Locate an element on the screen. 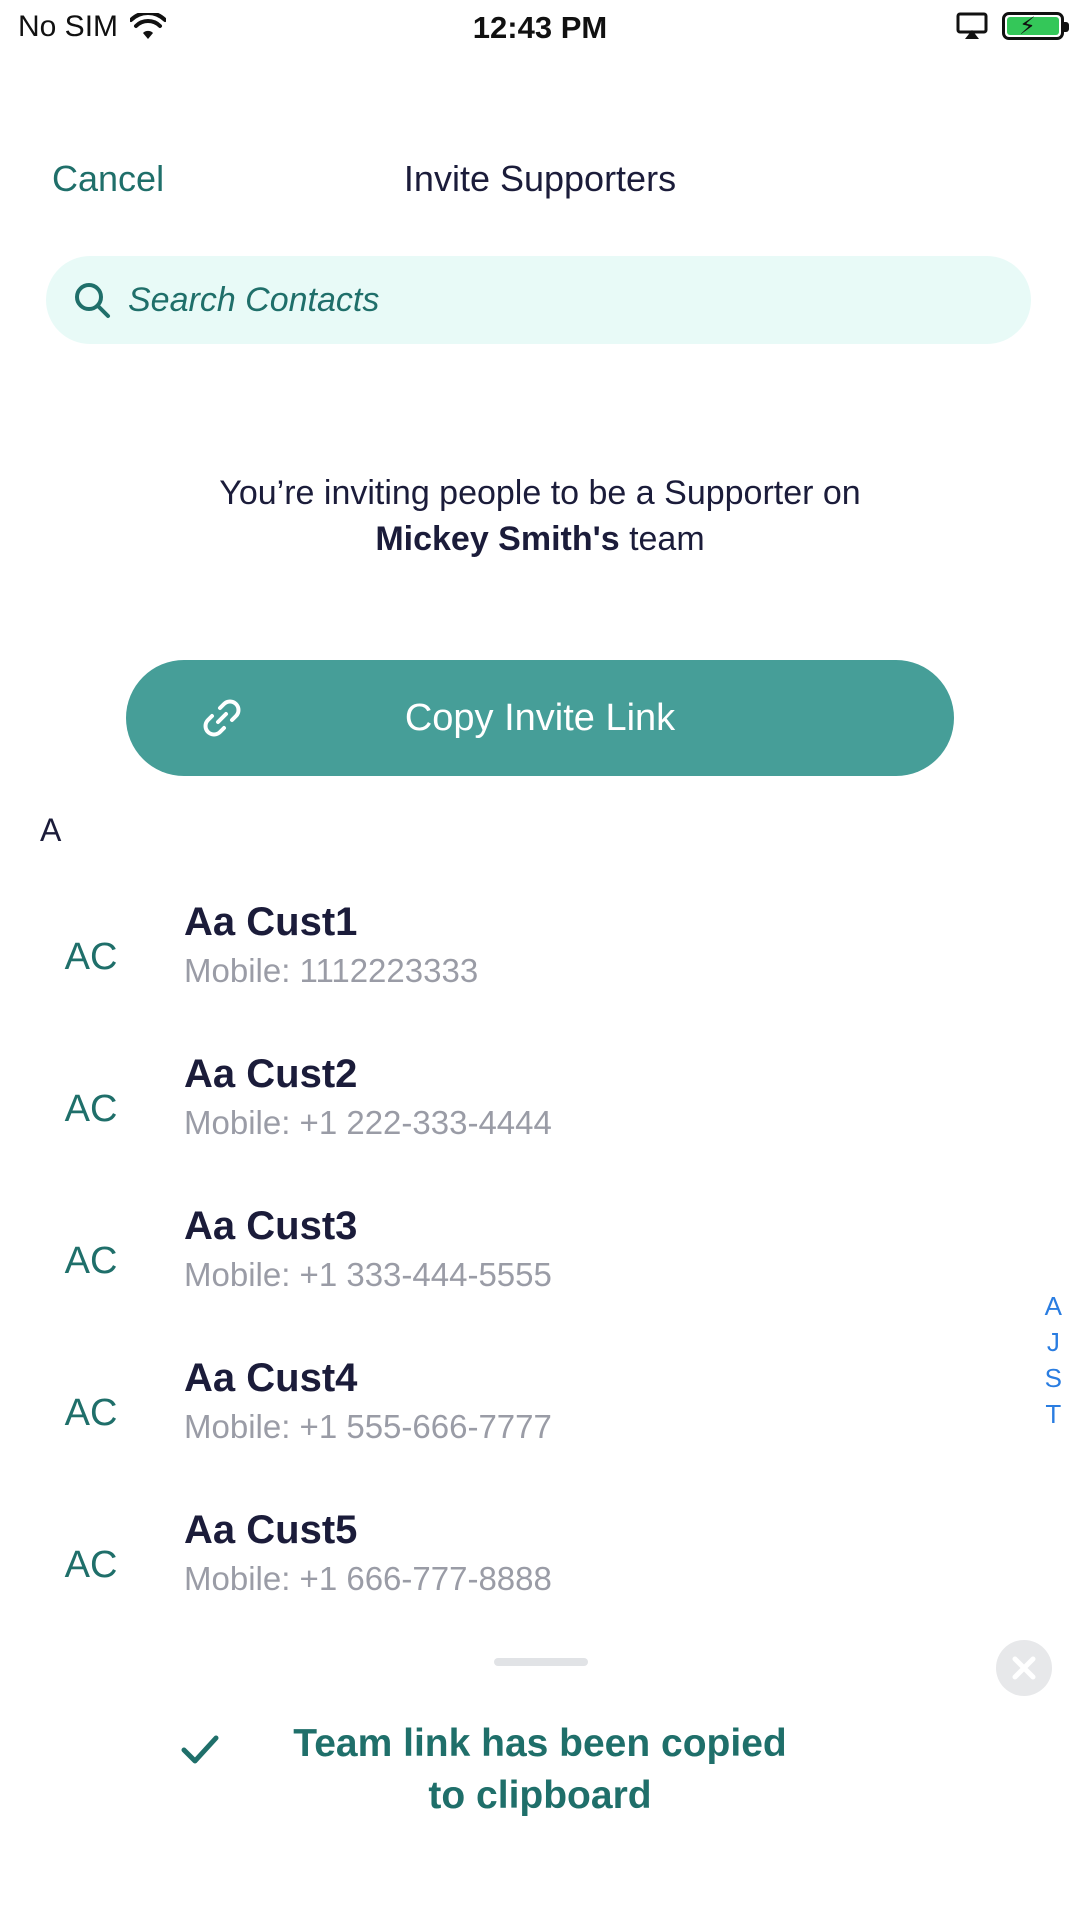 Image resolution: width=1080 pixels, height=1920 pixels. toast-line1: Team link has been copied is located at coordinates (540, 1743).